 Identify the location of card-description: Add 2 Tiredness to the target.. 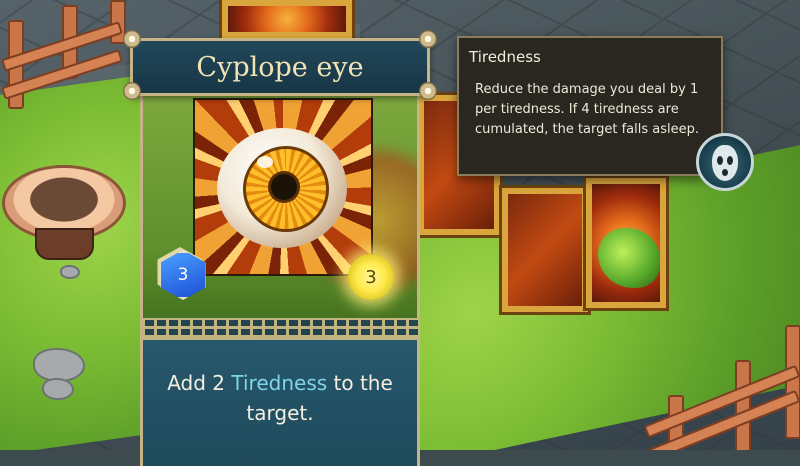
(280, 398).